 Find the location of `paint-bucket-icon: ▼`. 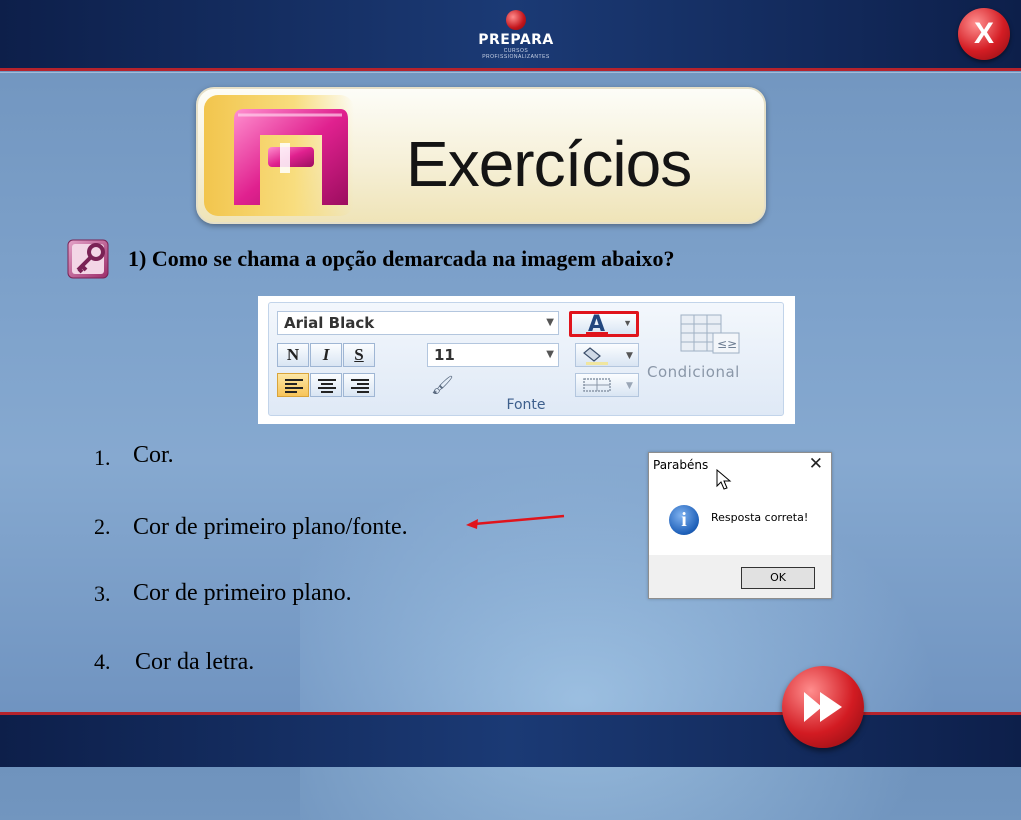

paint-bucket-icon: ▼ is located at coordinates (608, 356).